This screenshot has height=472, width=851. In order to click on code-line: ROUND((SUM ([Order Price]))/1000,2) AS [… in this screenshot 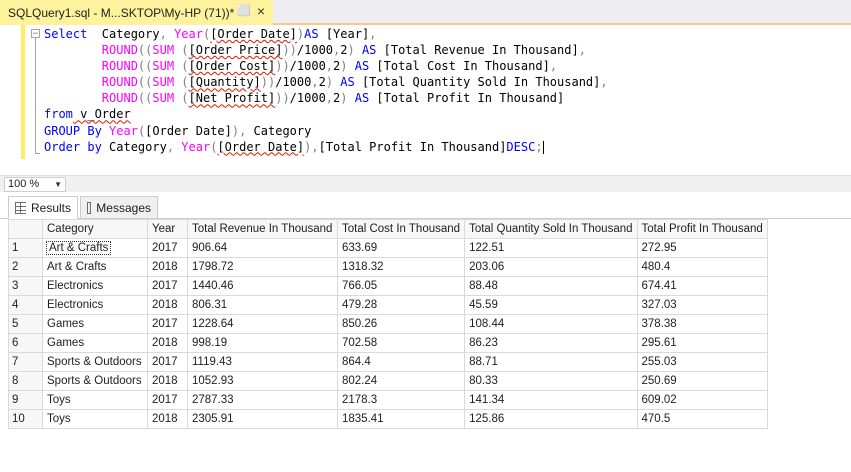, I will do `click(326, 50)`.